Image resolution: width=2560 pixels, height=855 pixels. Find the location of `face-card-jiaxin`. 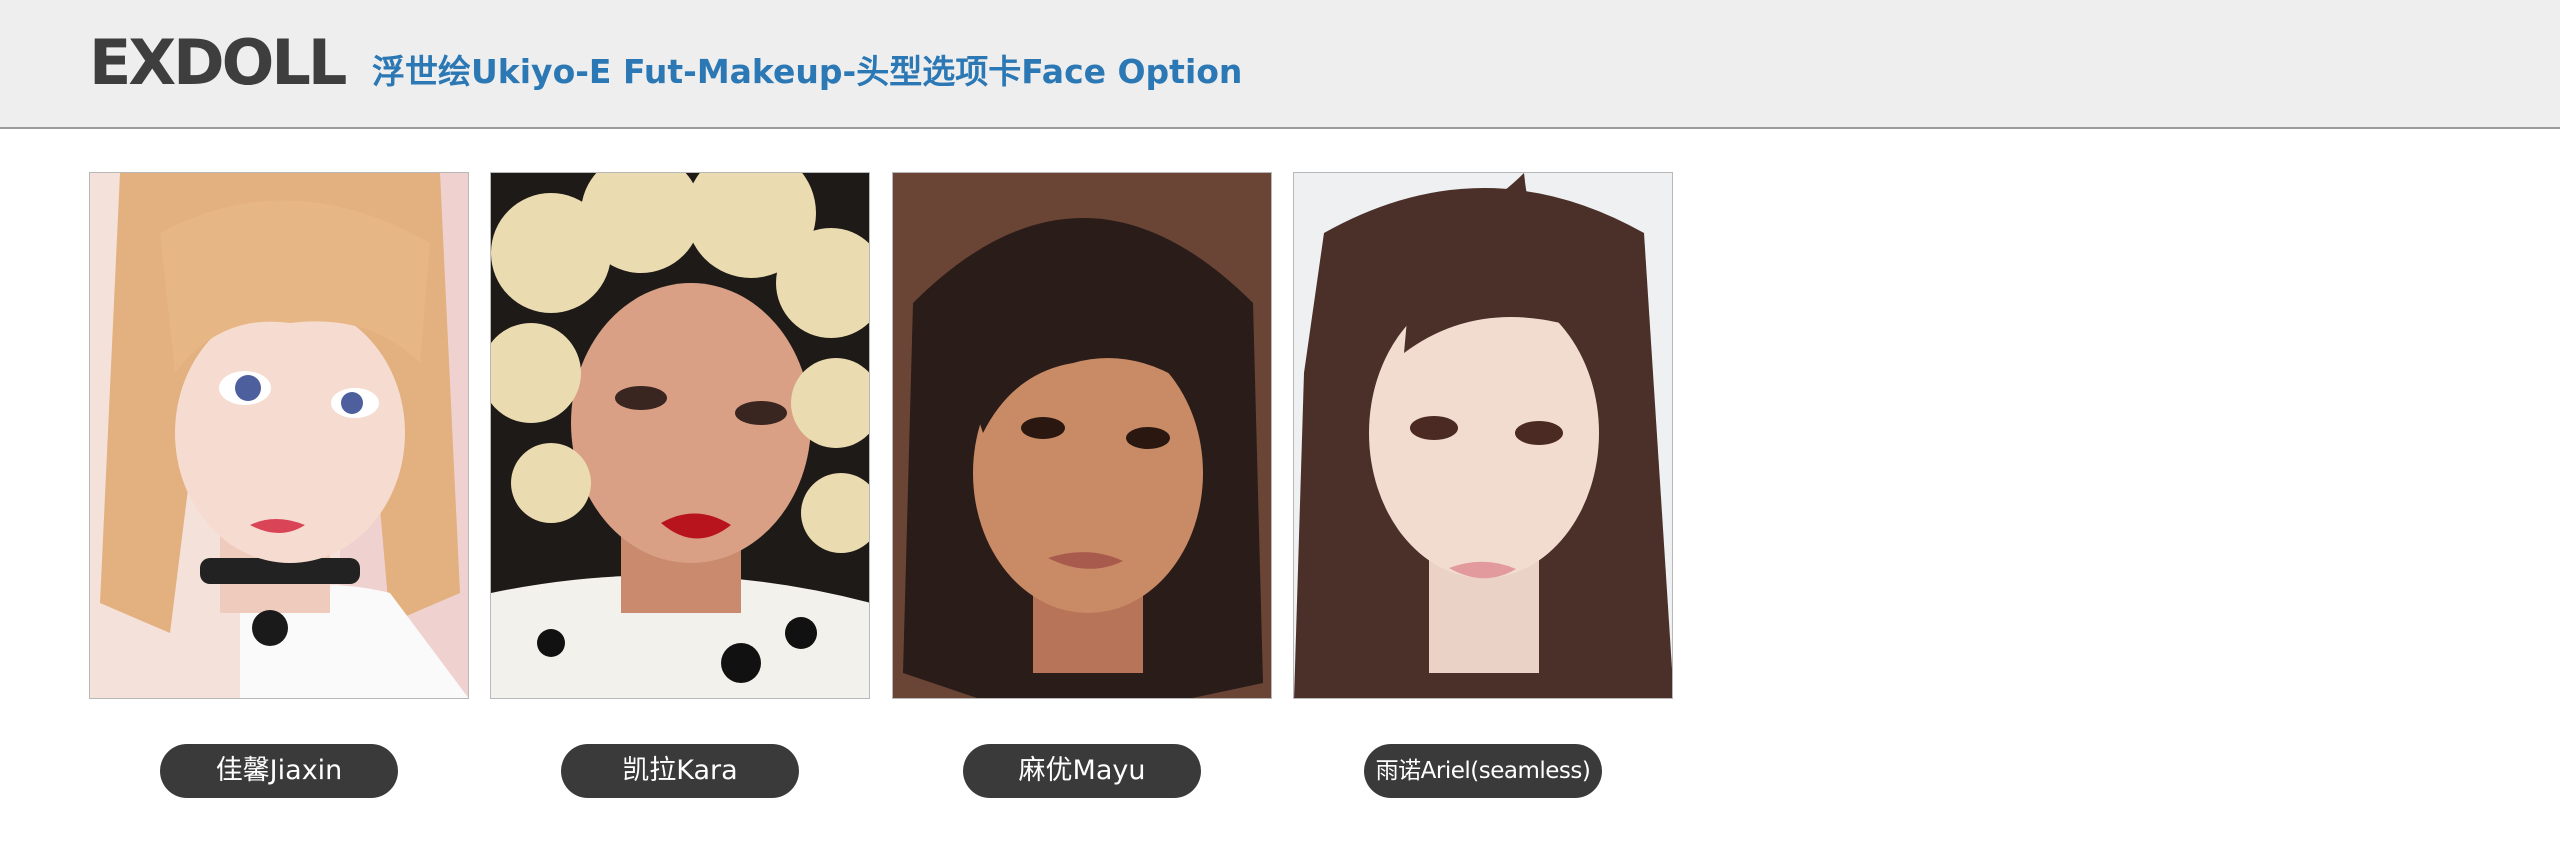

face-card-jiaxin is located at coordinates (279, 435).